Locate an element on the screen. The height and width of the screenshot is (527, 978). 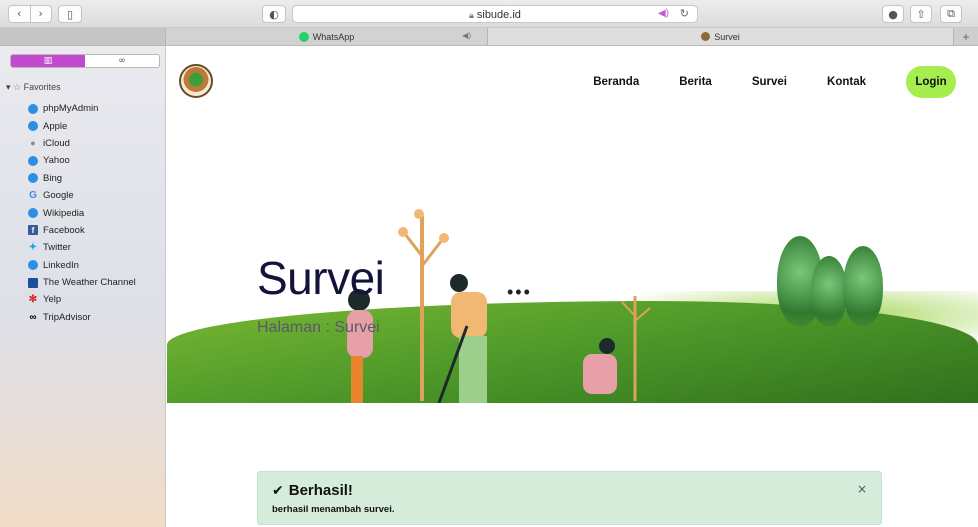
sidebar-icon: ▯ is located at coordinates (70, 14).